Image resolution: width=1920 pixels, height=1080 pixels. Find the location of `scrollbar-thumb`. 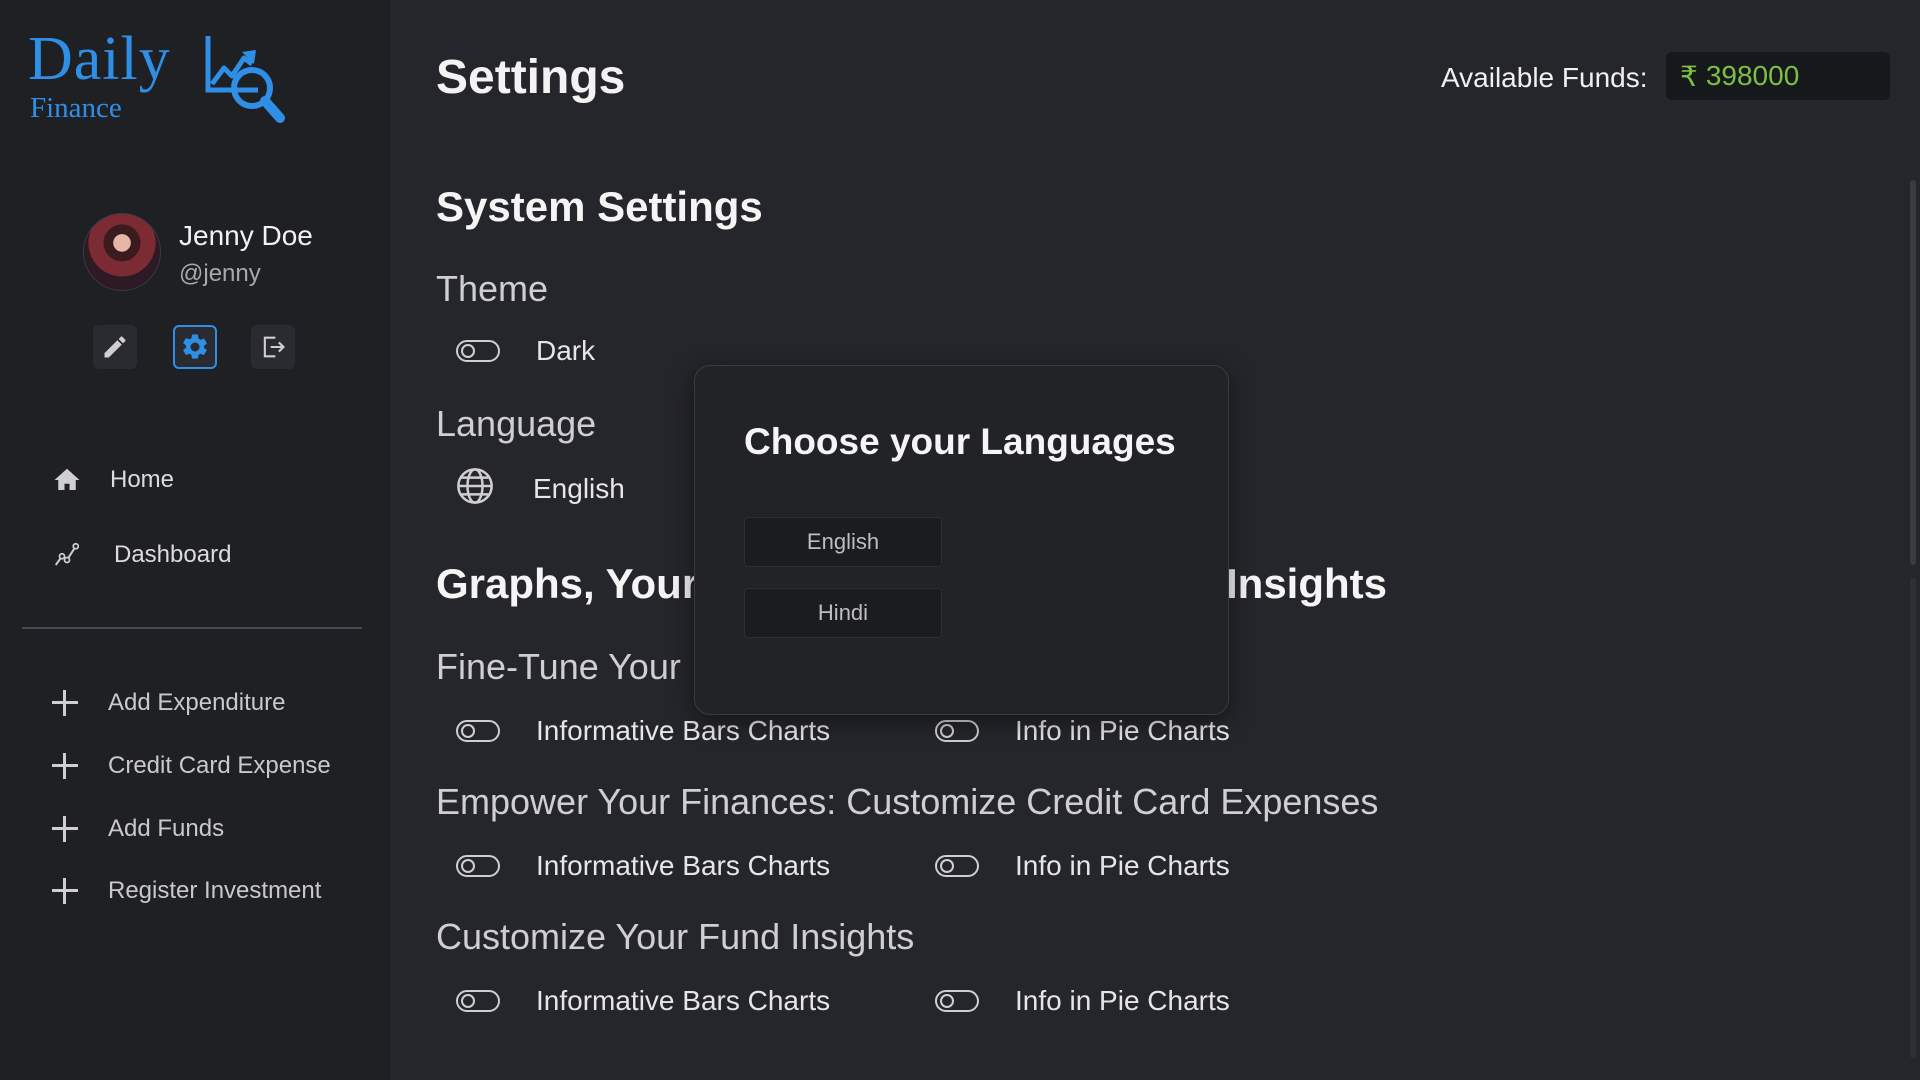

scrollbar-thumb is located at coordinates (1913, 372).